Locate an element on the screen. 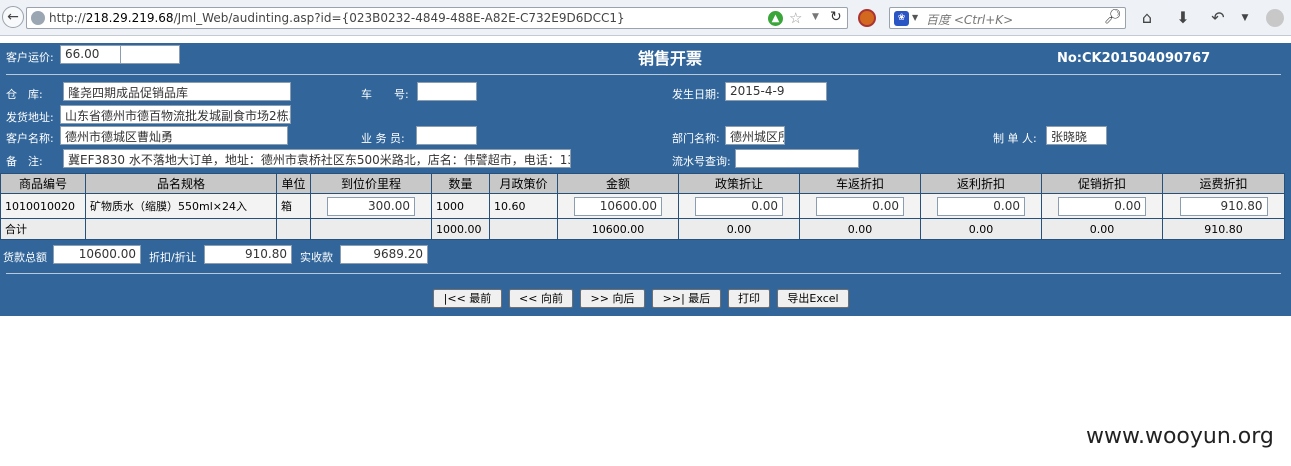  cell-price: 300.00 is located at coordinates (371, 206).